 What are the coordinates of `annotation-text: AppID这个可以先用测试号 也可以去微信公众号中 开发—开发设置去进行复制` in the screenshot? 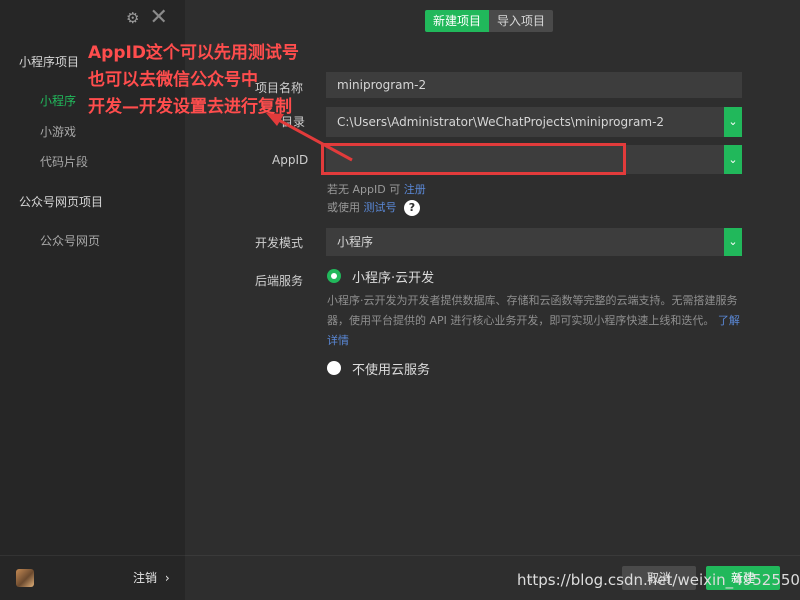 It's located at (193, 80).